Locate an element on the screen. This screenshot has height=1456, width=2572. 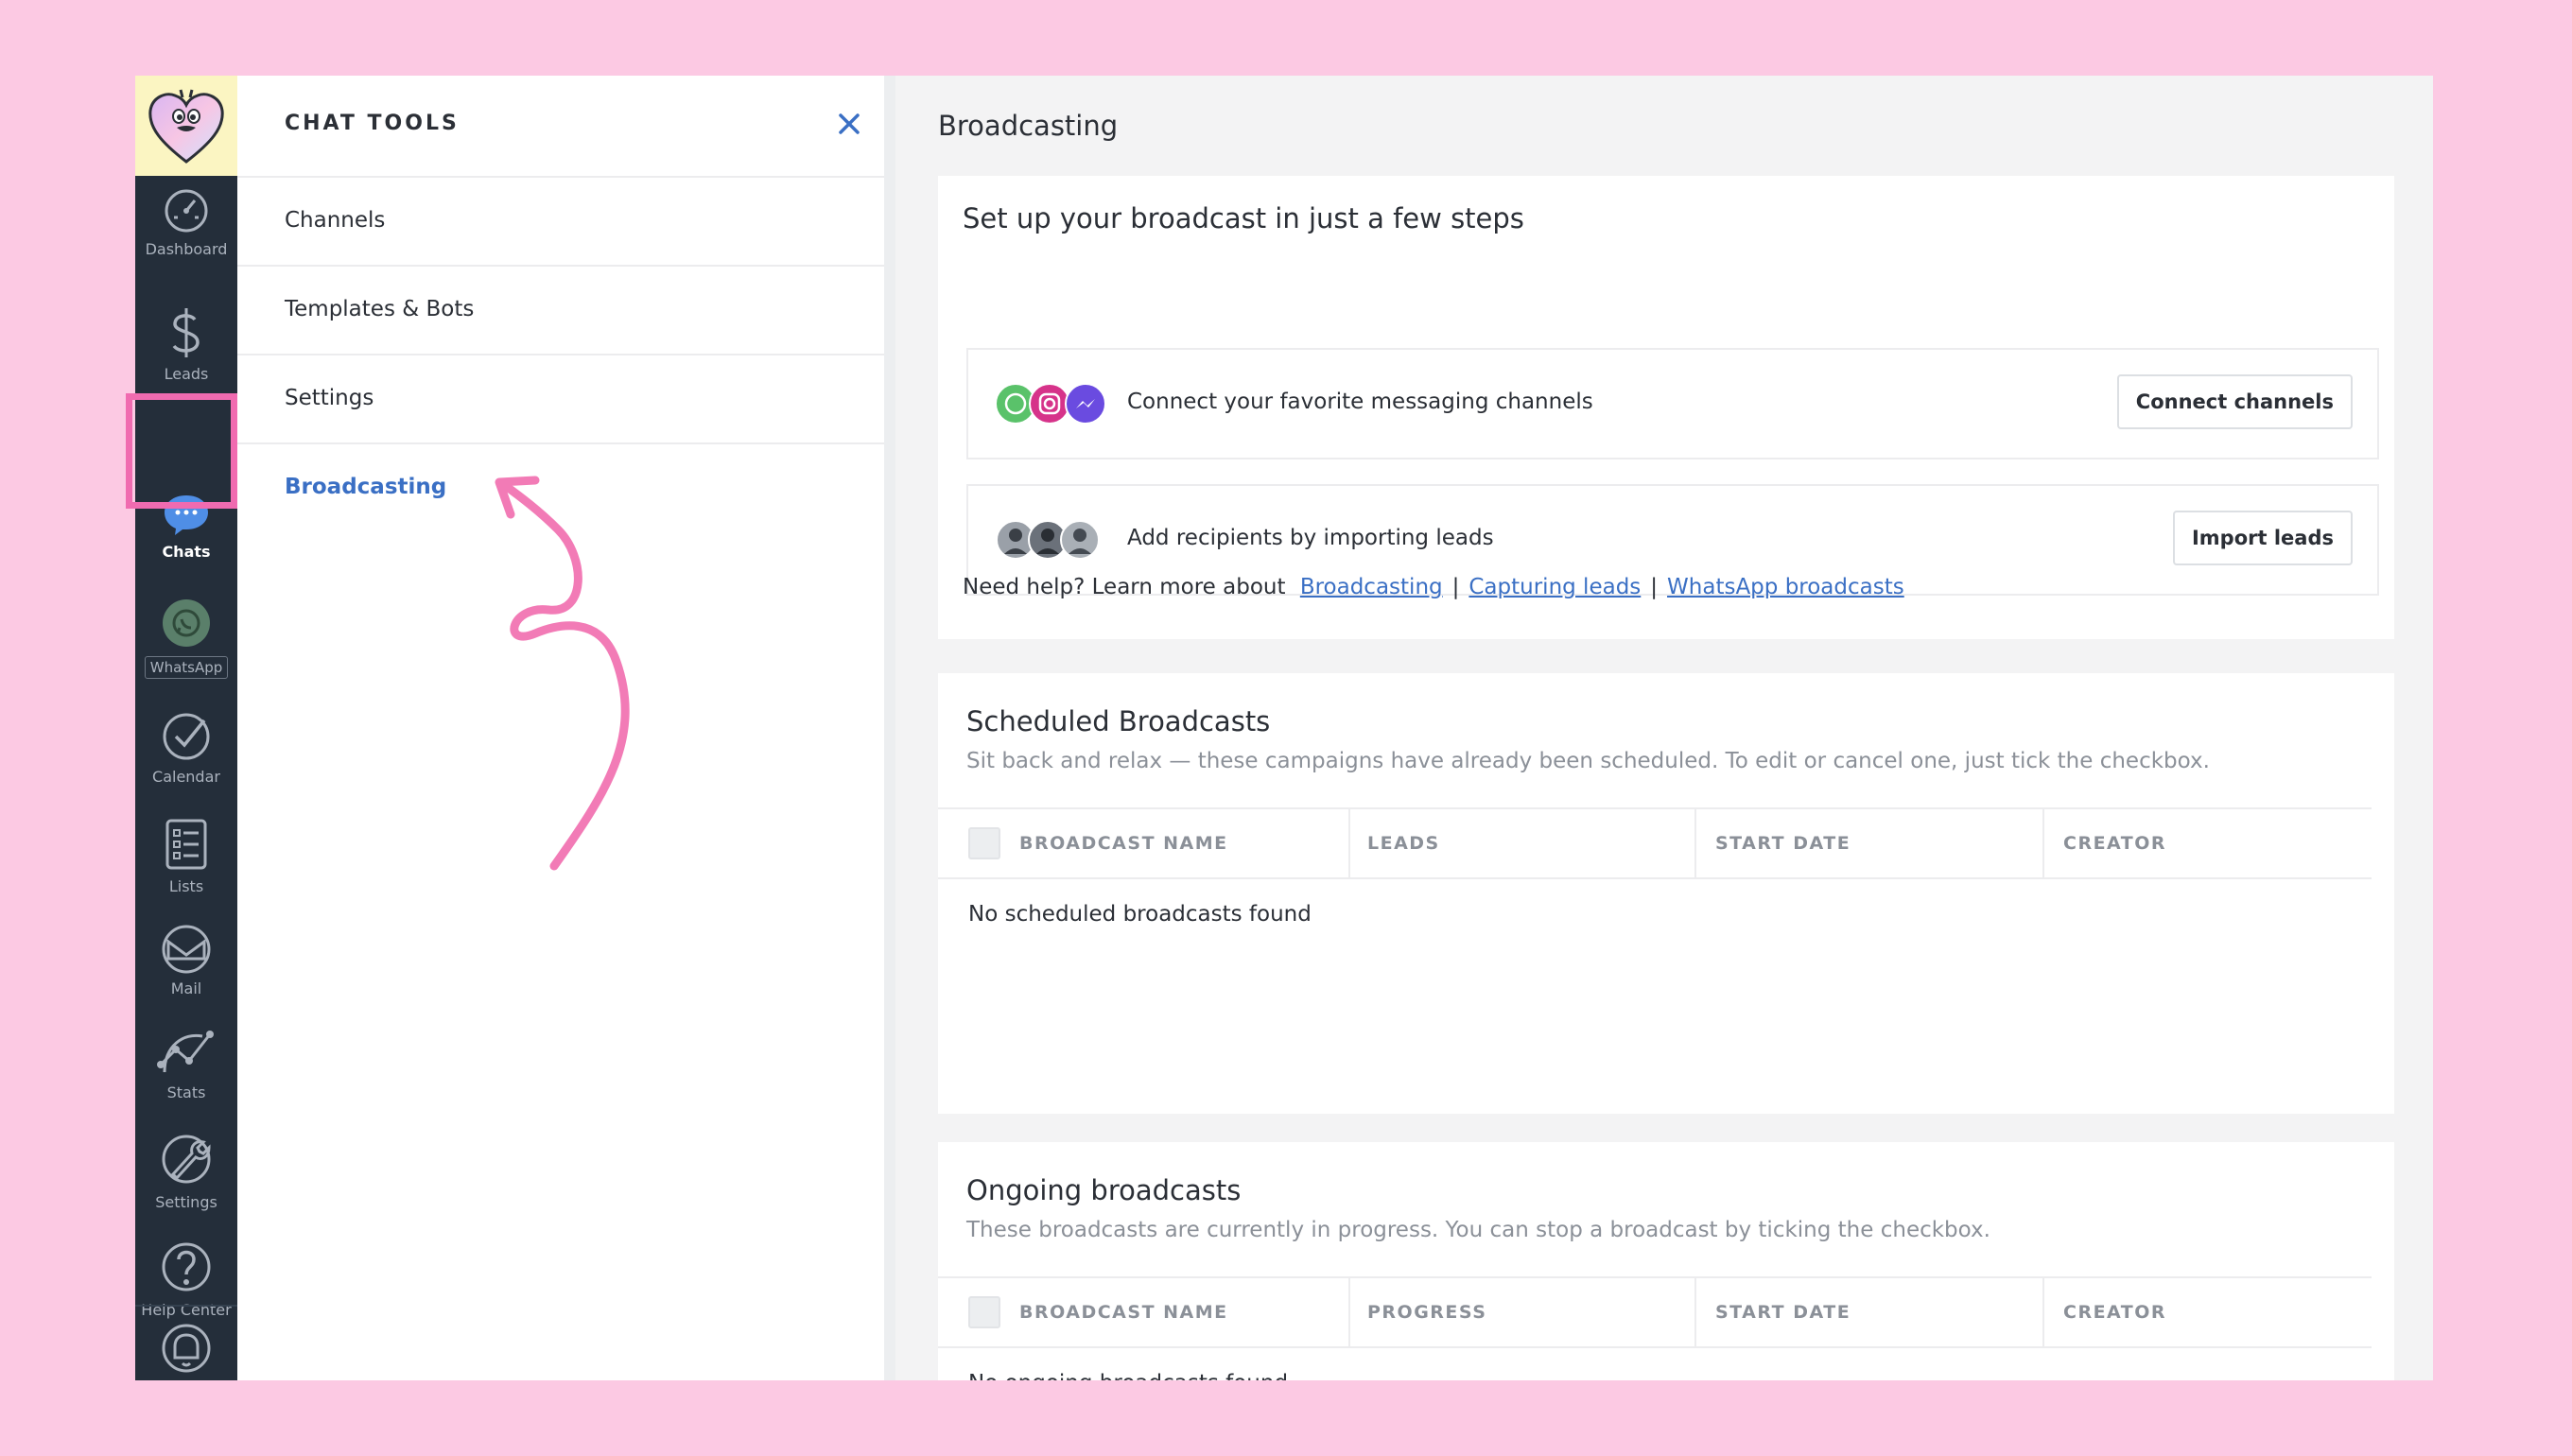
column-leads: LEADS is located at coordinates (1523, 843).